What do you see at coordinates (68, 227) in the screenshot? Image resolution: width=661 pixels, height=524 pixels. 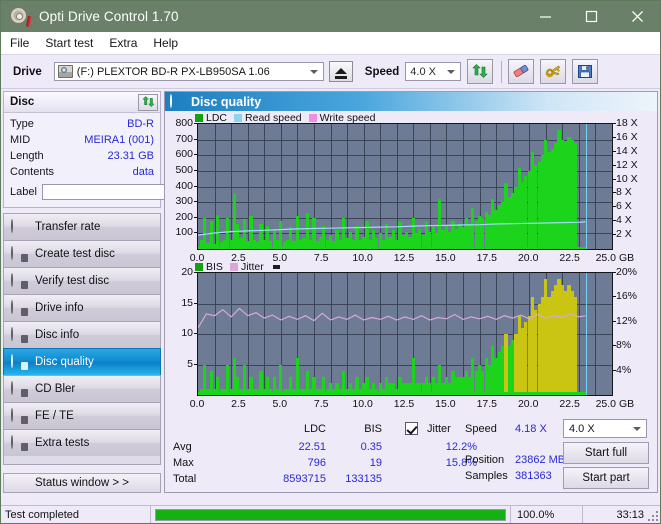 I see `sidebar-item-label: Transfer rate` at bounding box center [68, 227].